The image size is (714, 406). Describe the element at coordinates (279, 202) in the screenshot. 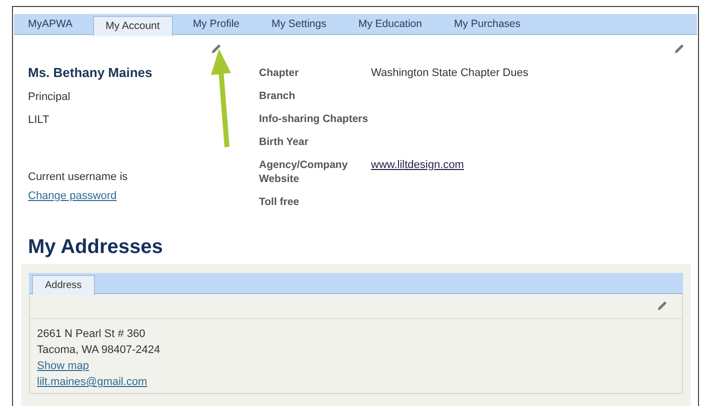

I see `field-label: Toll free` at that location.